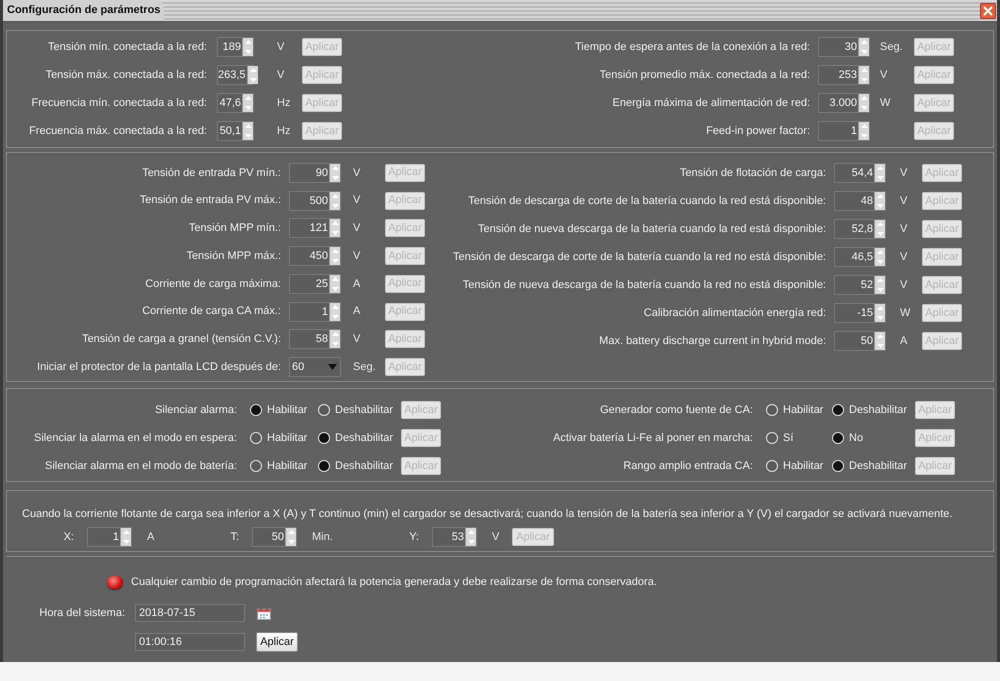 The width and height of the screenshot is (1000, 681). I want to click on setting-label: Energía máxima de alimentación de red:, so click(711, 103).